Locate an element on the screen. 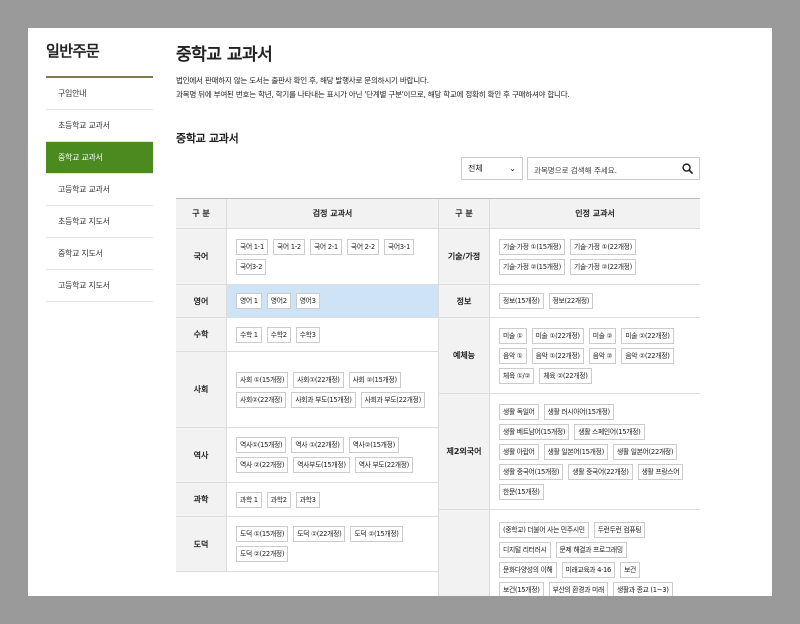 The height and width of the screenshot is (624, 800). textbook-link: 보건(15개정) is located at coordinates (521, 588).